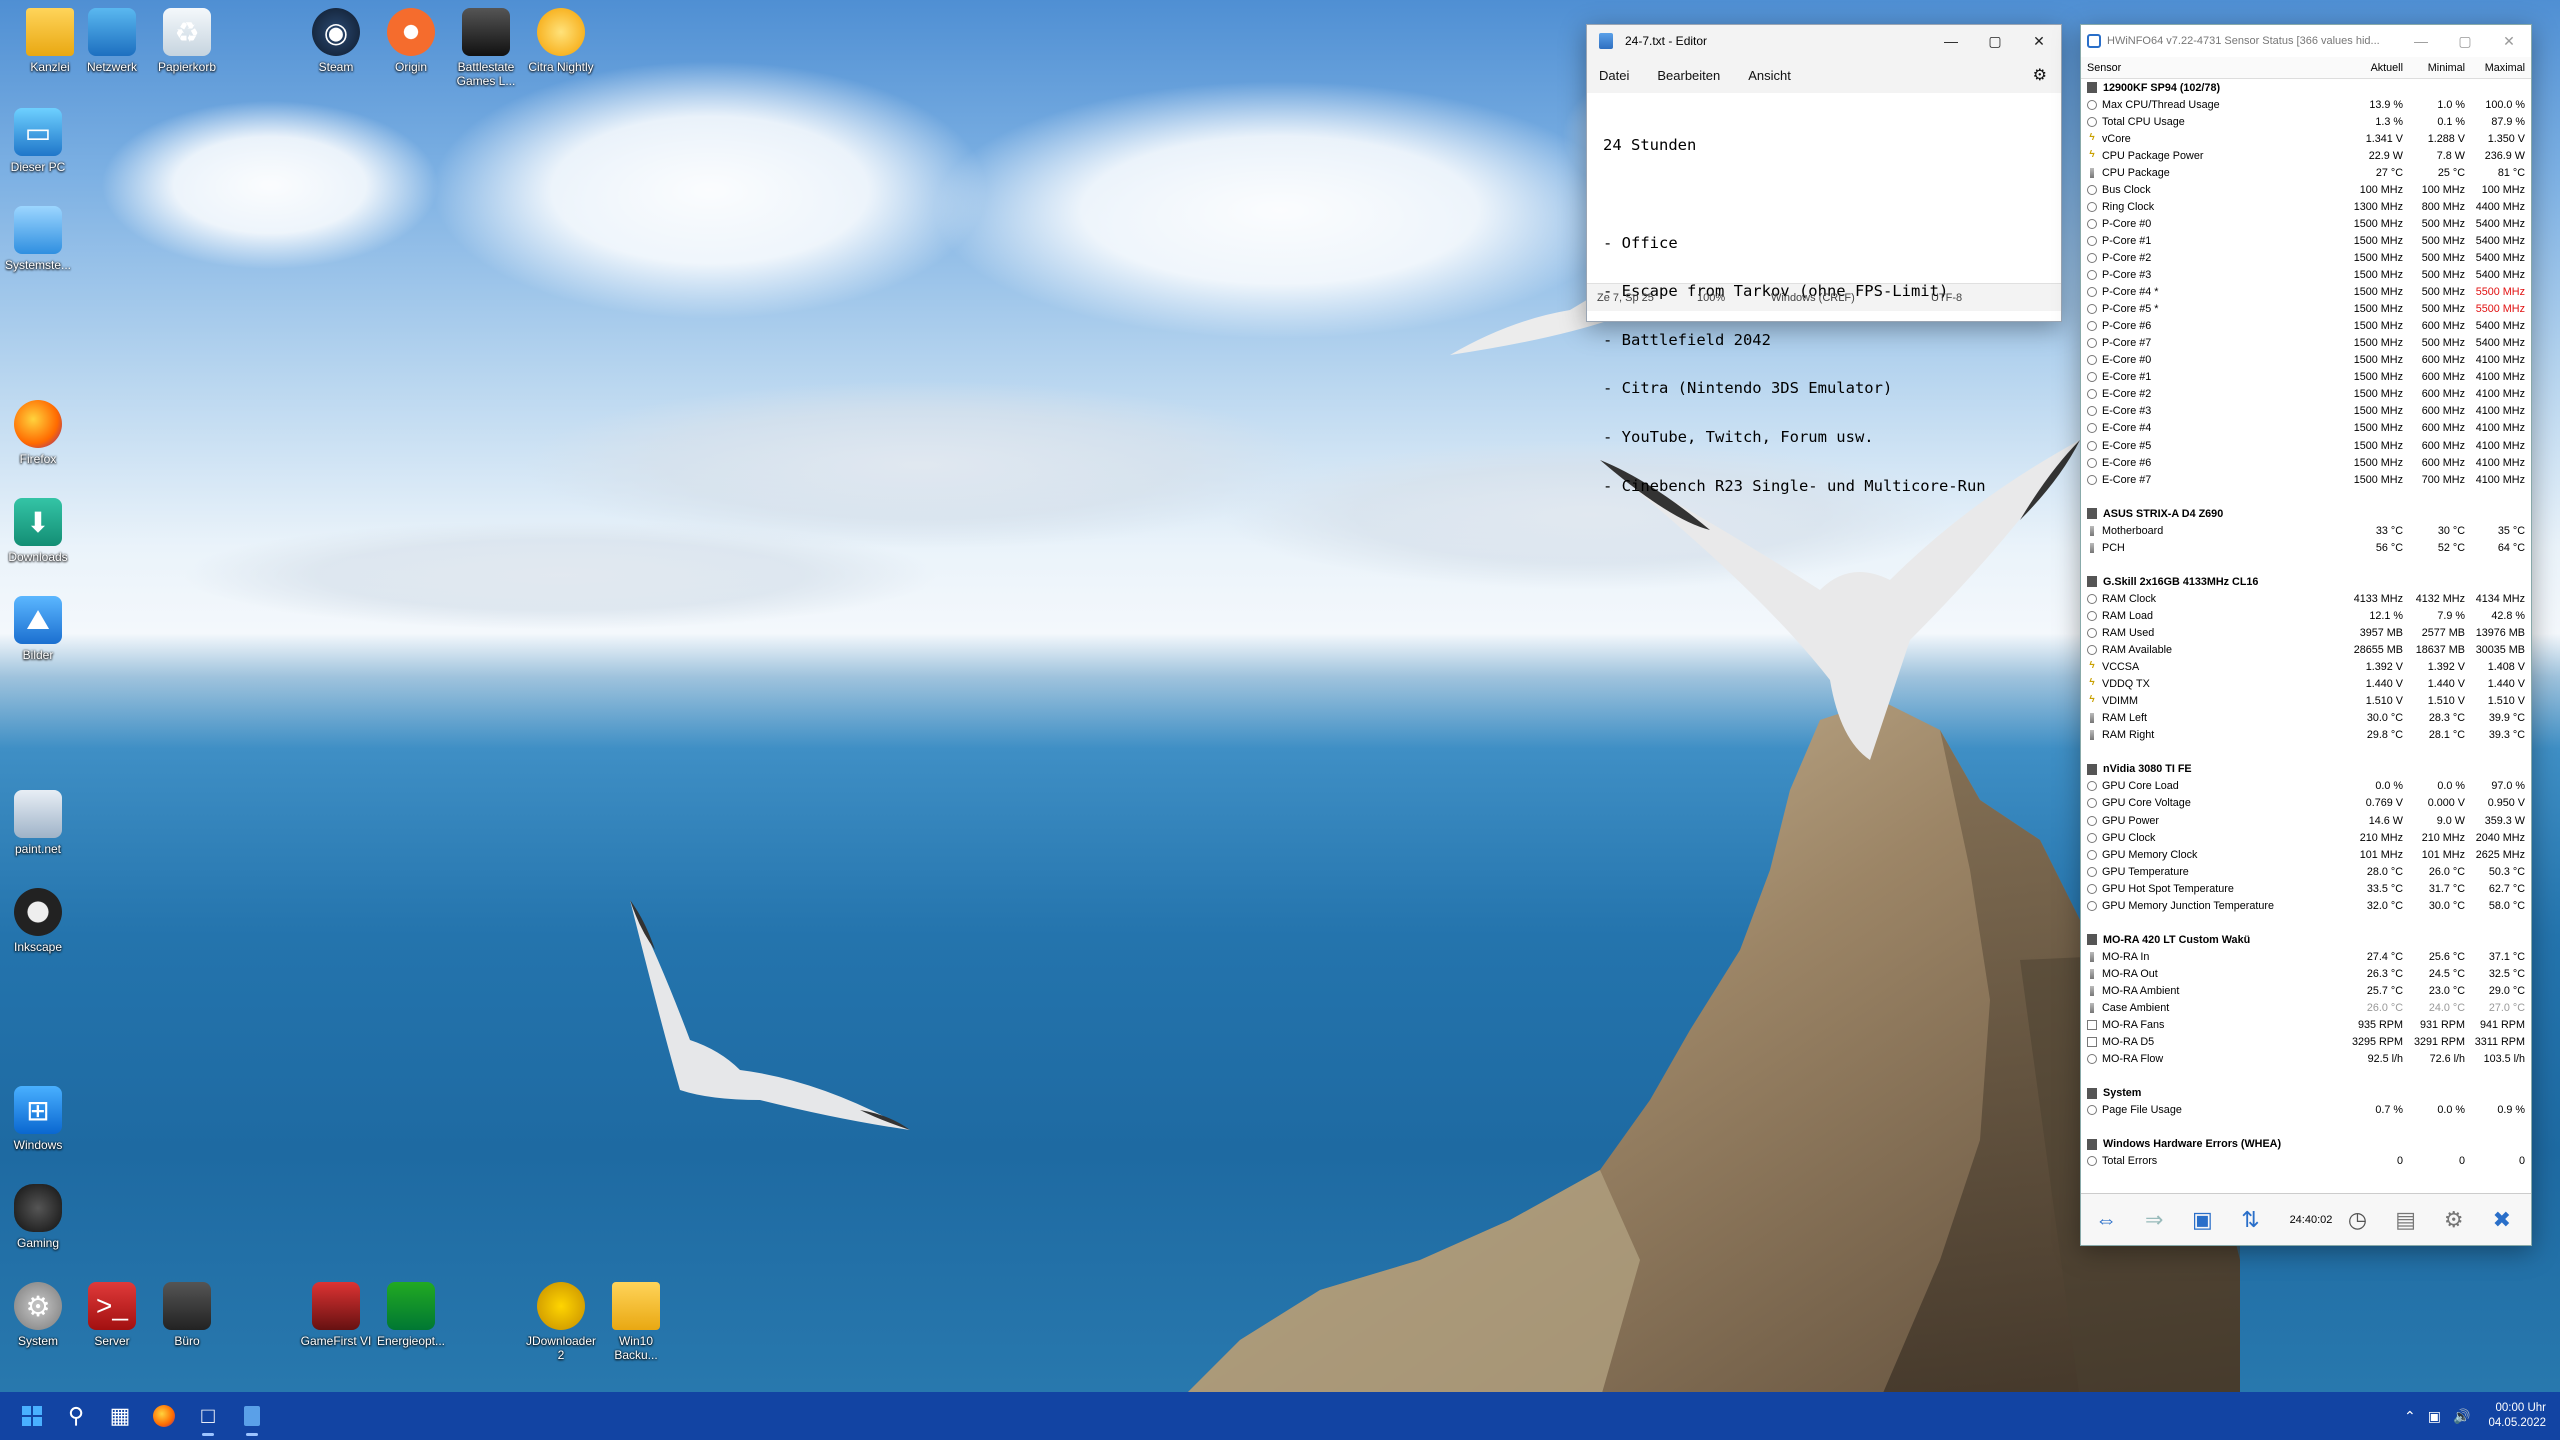 This screenshot has height=1440, width=2560. I want to click on network-icon: ▣, so click(2434, 1416).